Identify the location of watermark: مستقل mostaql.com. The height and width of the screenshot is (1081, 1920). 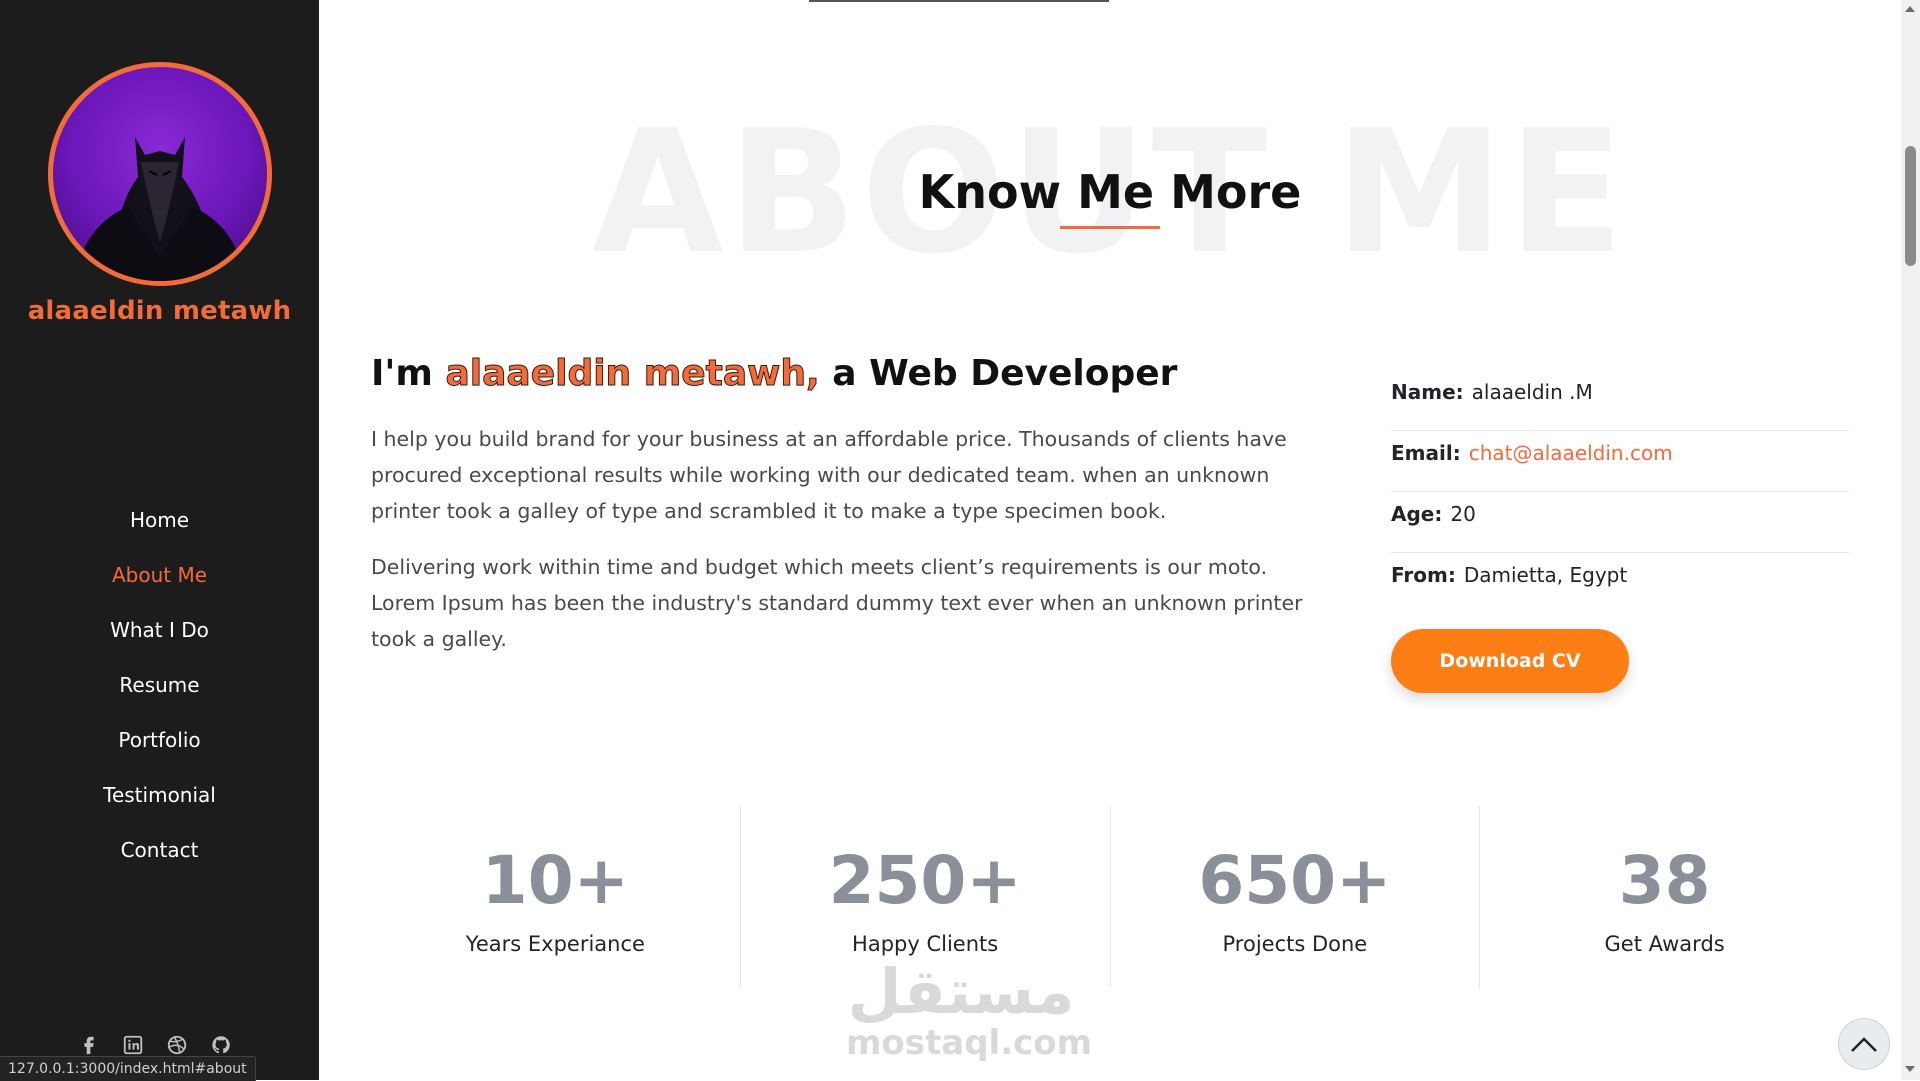
(969, 1009).